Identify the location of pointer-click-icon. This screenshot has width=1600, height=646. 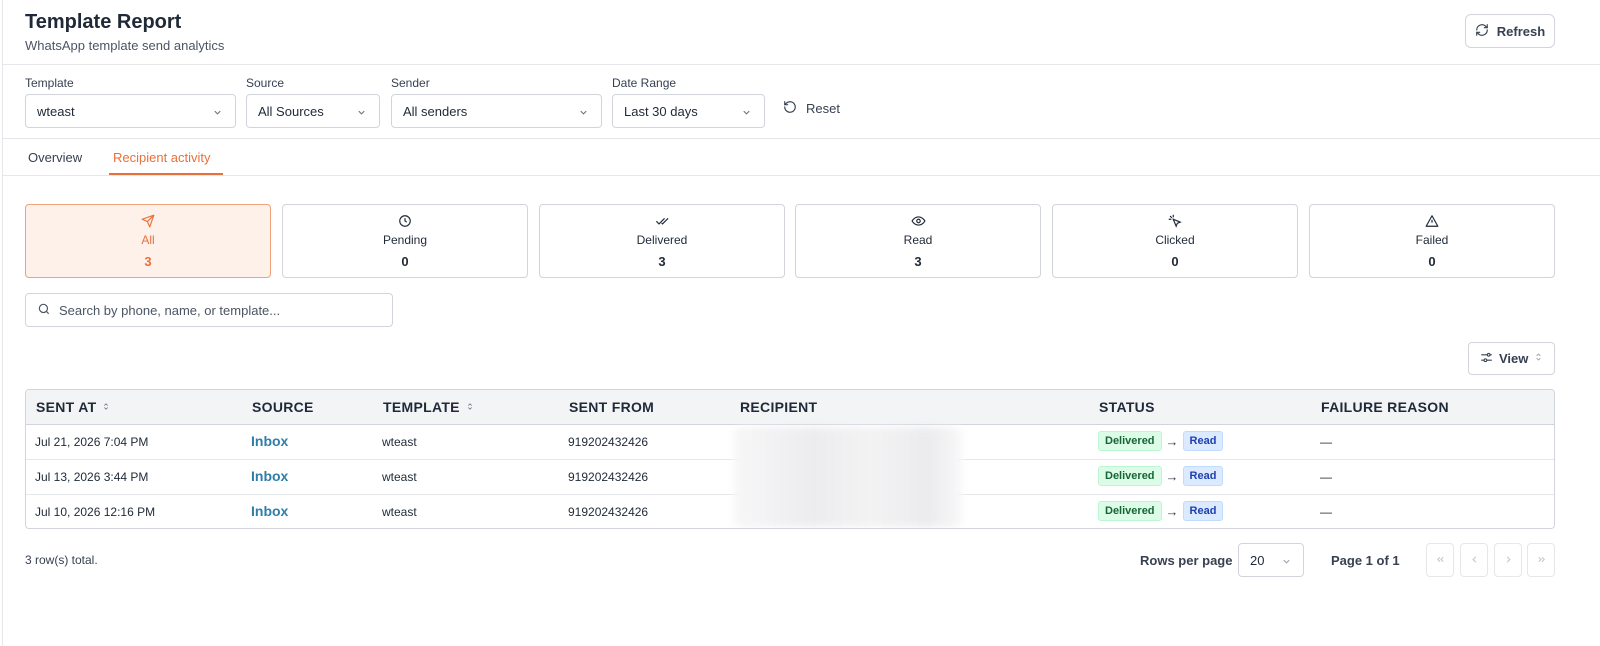
(1175, 221).